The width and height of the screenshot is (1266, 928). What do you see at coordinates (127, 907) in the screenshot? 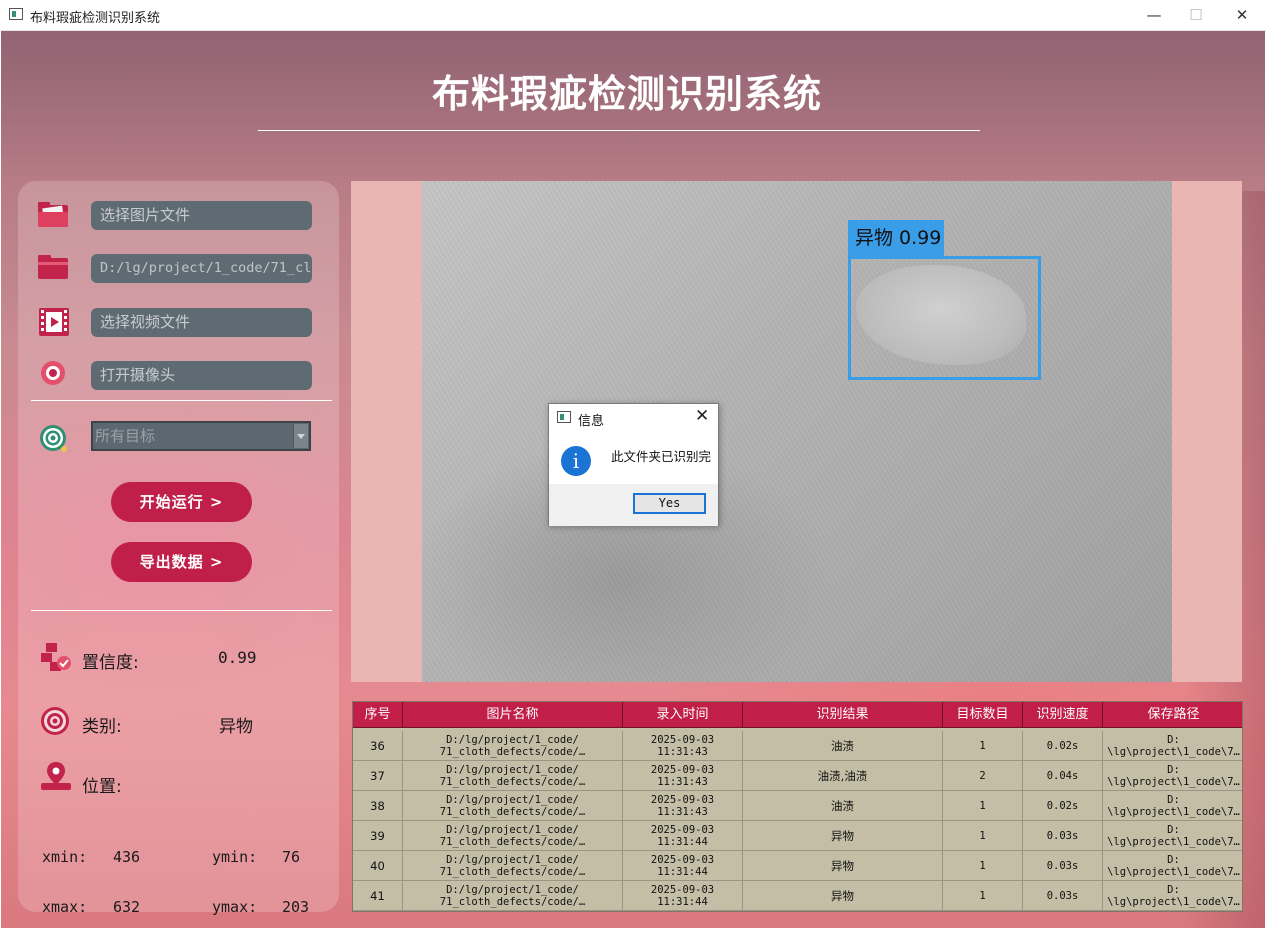
I see `xmax-value: 632` at bounding box center [127, 907].